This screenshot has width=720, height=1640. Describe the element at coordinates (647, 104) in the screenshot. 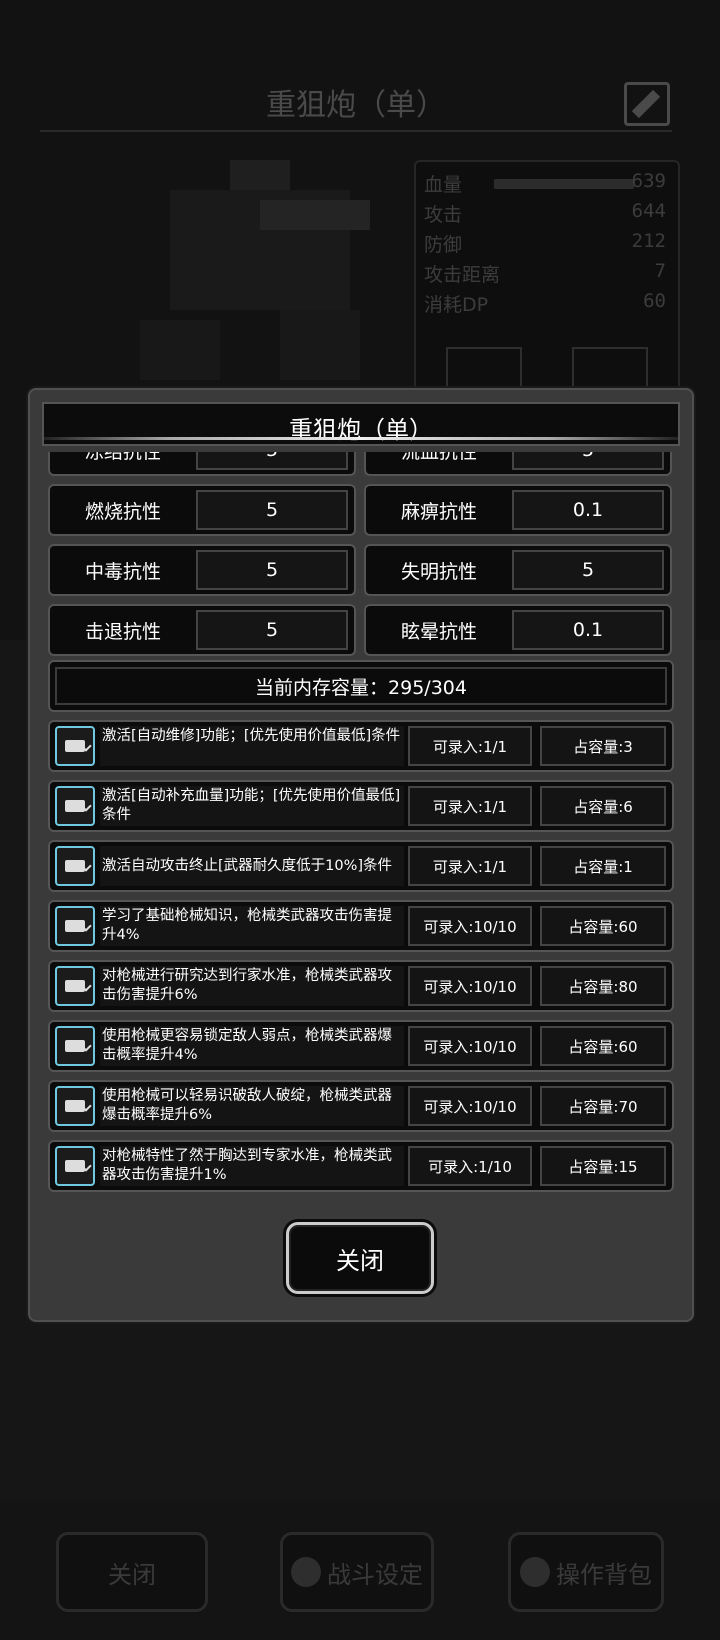

I see `edit-icon` at that location.